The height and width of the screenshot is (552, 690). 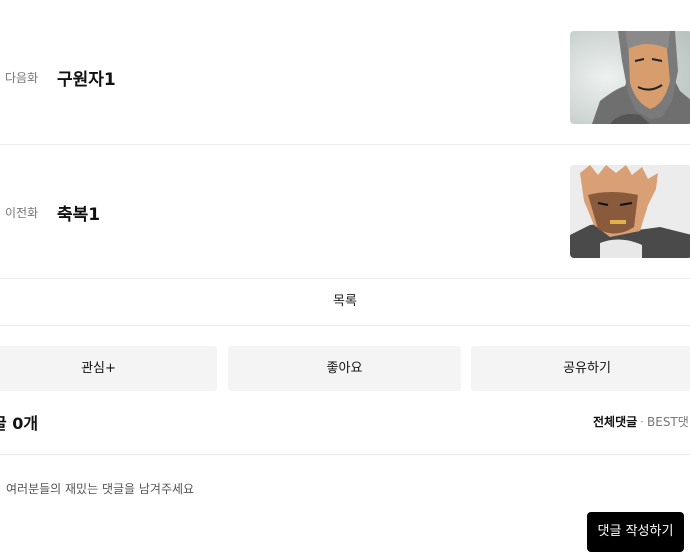 I want to click on previous-episode-tag: 이전화, so click(x=22, y=213).